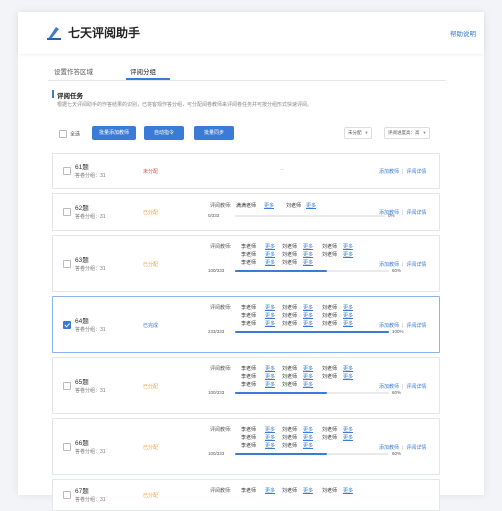 Image resolution: width=502 pixels, height=511 pixels. I want to click on auto-assign-button: 自动指令, so click(164, 133).